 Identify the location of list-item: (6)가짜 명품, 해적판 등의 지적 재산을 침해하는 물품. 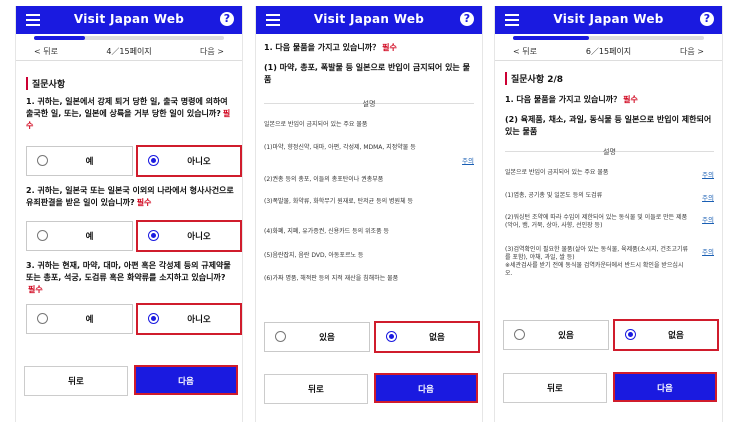
(331, 278).